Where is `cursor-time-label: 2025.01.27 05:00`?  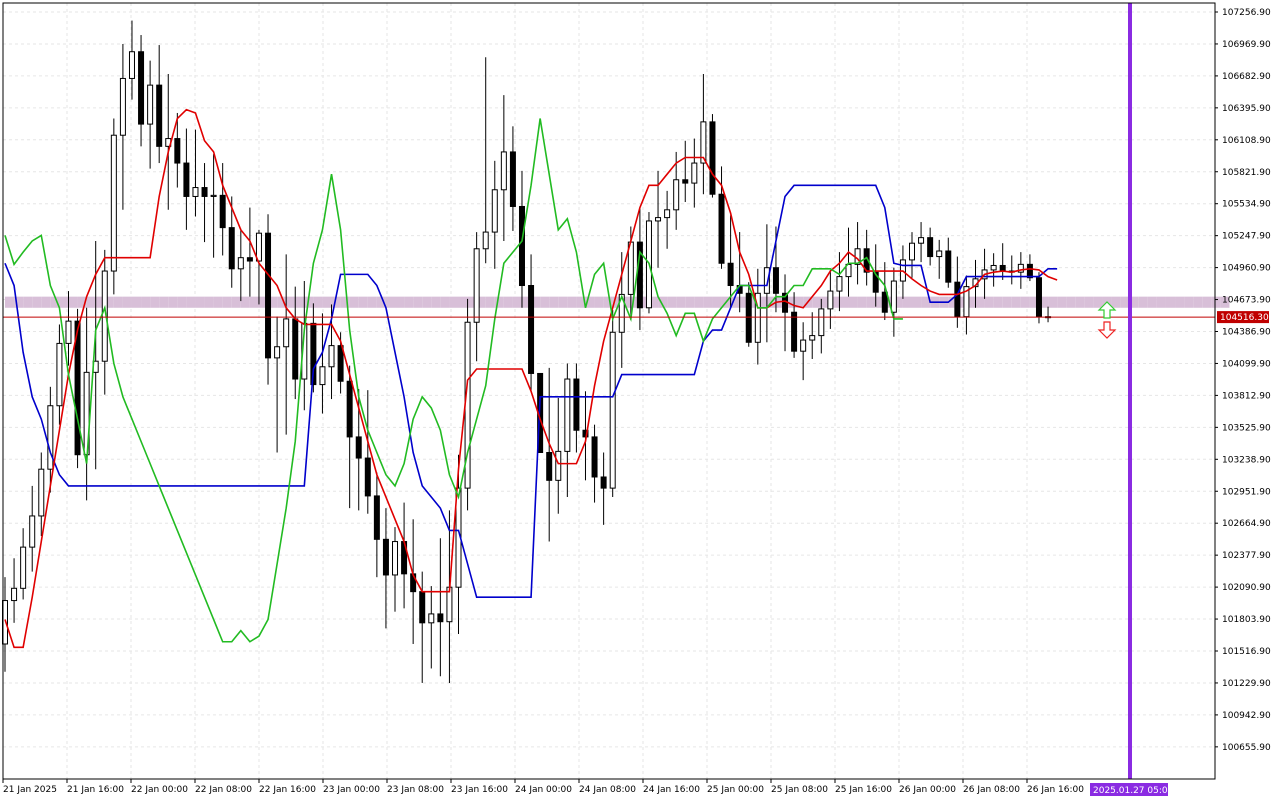
cursor-time-label: 2025.01.27 05:00 is located at coordinates (1133, 791).